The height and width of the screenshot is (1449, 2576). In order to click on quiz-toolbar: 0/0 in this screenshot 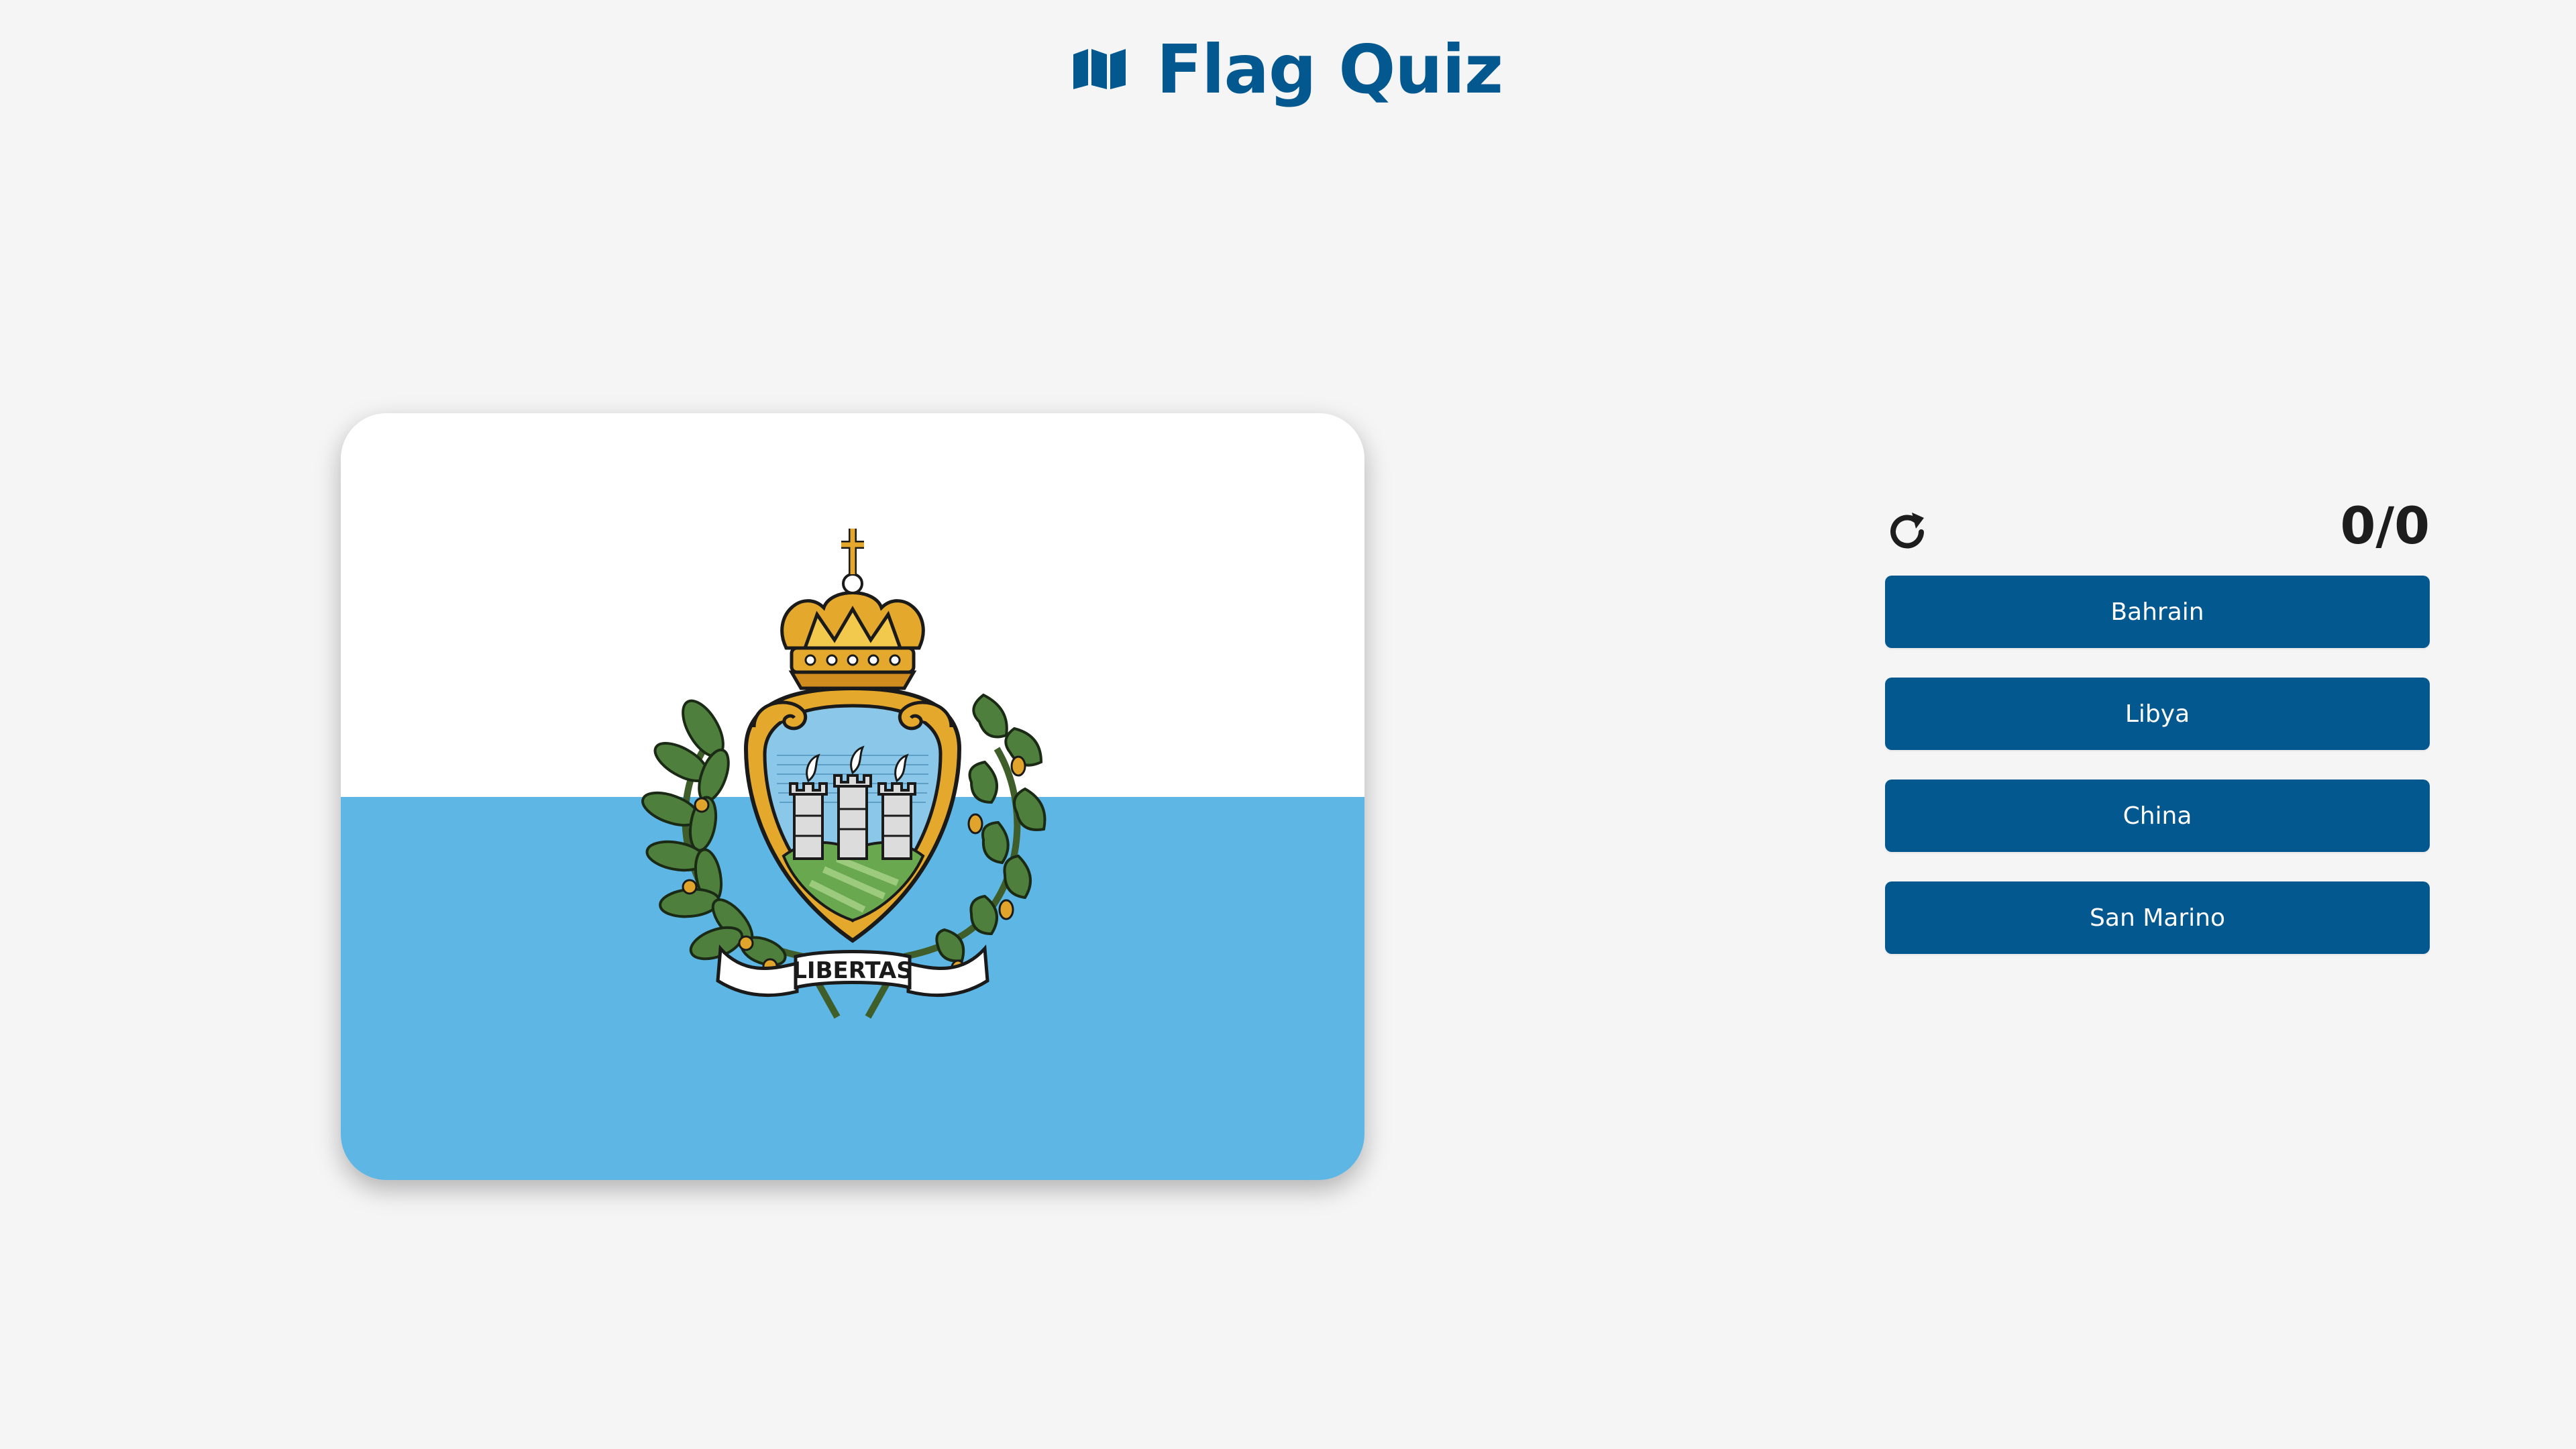, I will do `click(2157, 531)`.